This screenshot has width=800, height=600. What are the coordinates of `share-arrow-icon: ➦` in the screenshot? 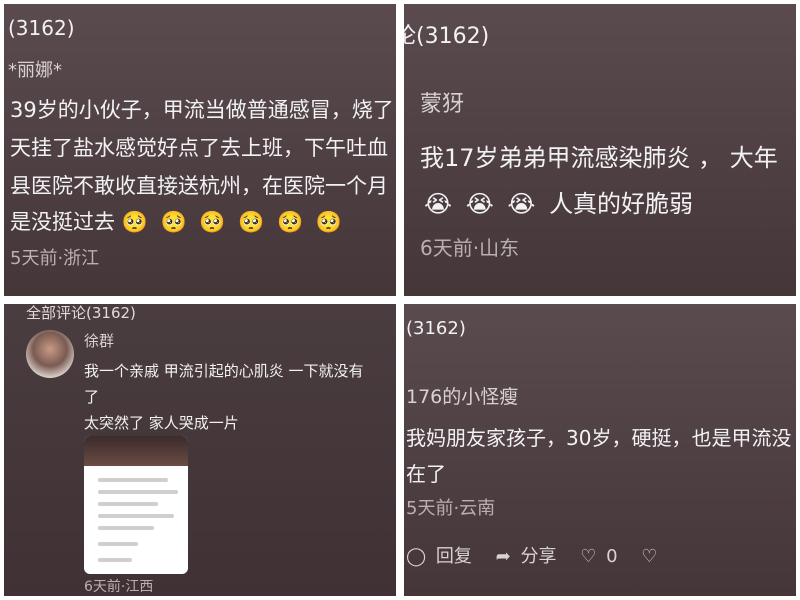 It's located at (503, 556).